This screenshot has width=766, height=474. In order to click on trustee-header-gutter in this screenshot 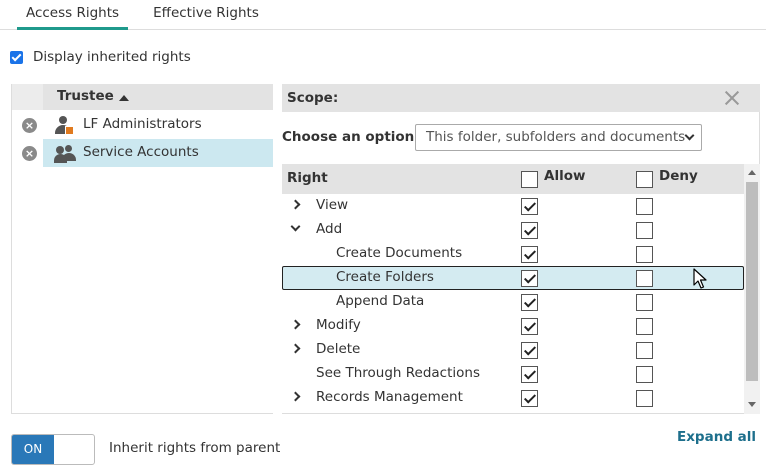, I will do `click(27, 97)`.